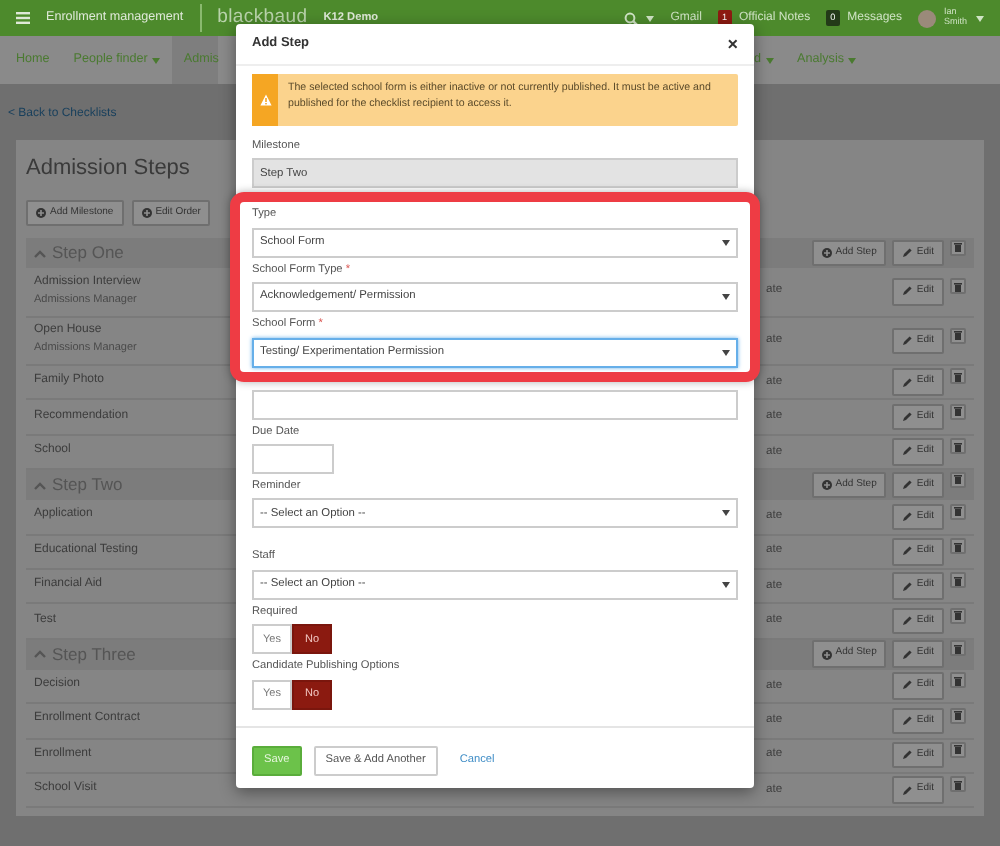  What do you see at coordinates (631, 18) in the screenshot?
I see `search-icon` at bounding box center [631, 18].